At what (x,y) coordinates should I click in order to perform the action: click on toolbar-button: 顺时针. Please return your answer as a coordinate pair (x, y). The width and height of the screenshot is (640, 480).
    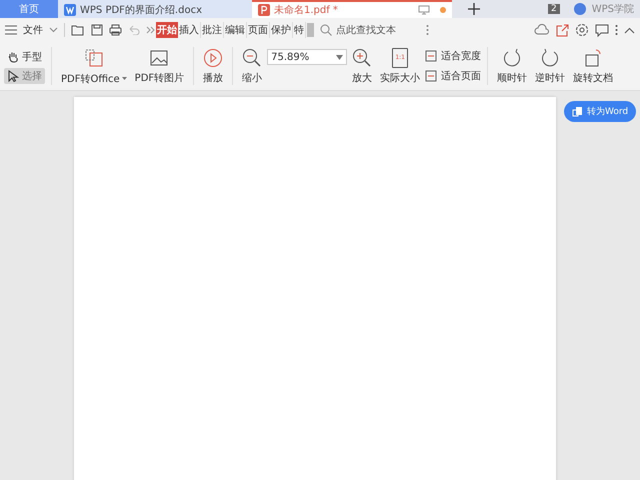
    Looking at the image, I should click on (512, 66).